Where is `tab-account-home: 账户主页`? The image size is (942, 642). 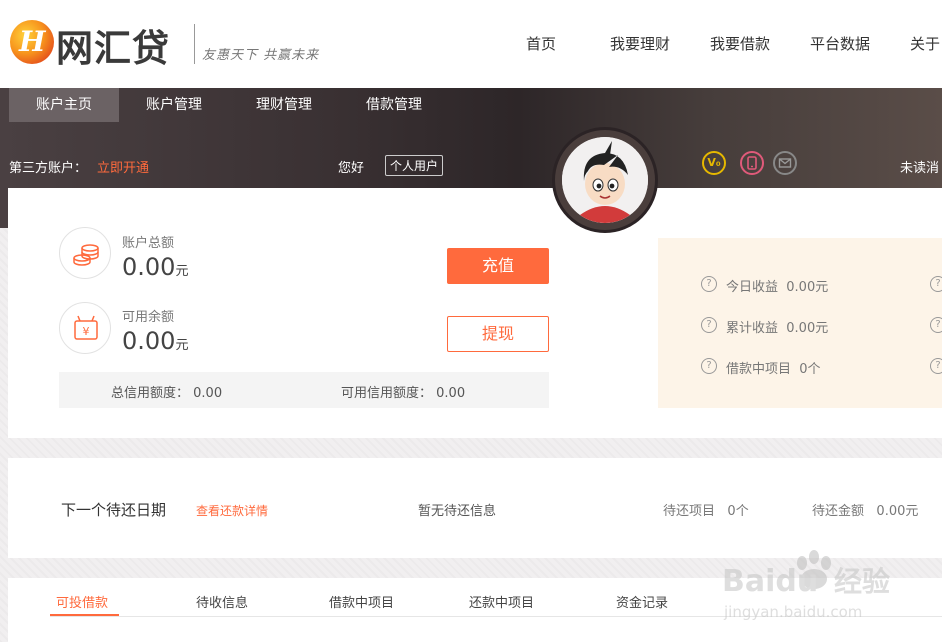
tab-account-home: 账户主页 is located at coordinates (64, 105).